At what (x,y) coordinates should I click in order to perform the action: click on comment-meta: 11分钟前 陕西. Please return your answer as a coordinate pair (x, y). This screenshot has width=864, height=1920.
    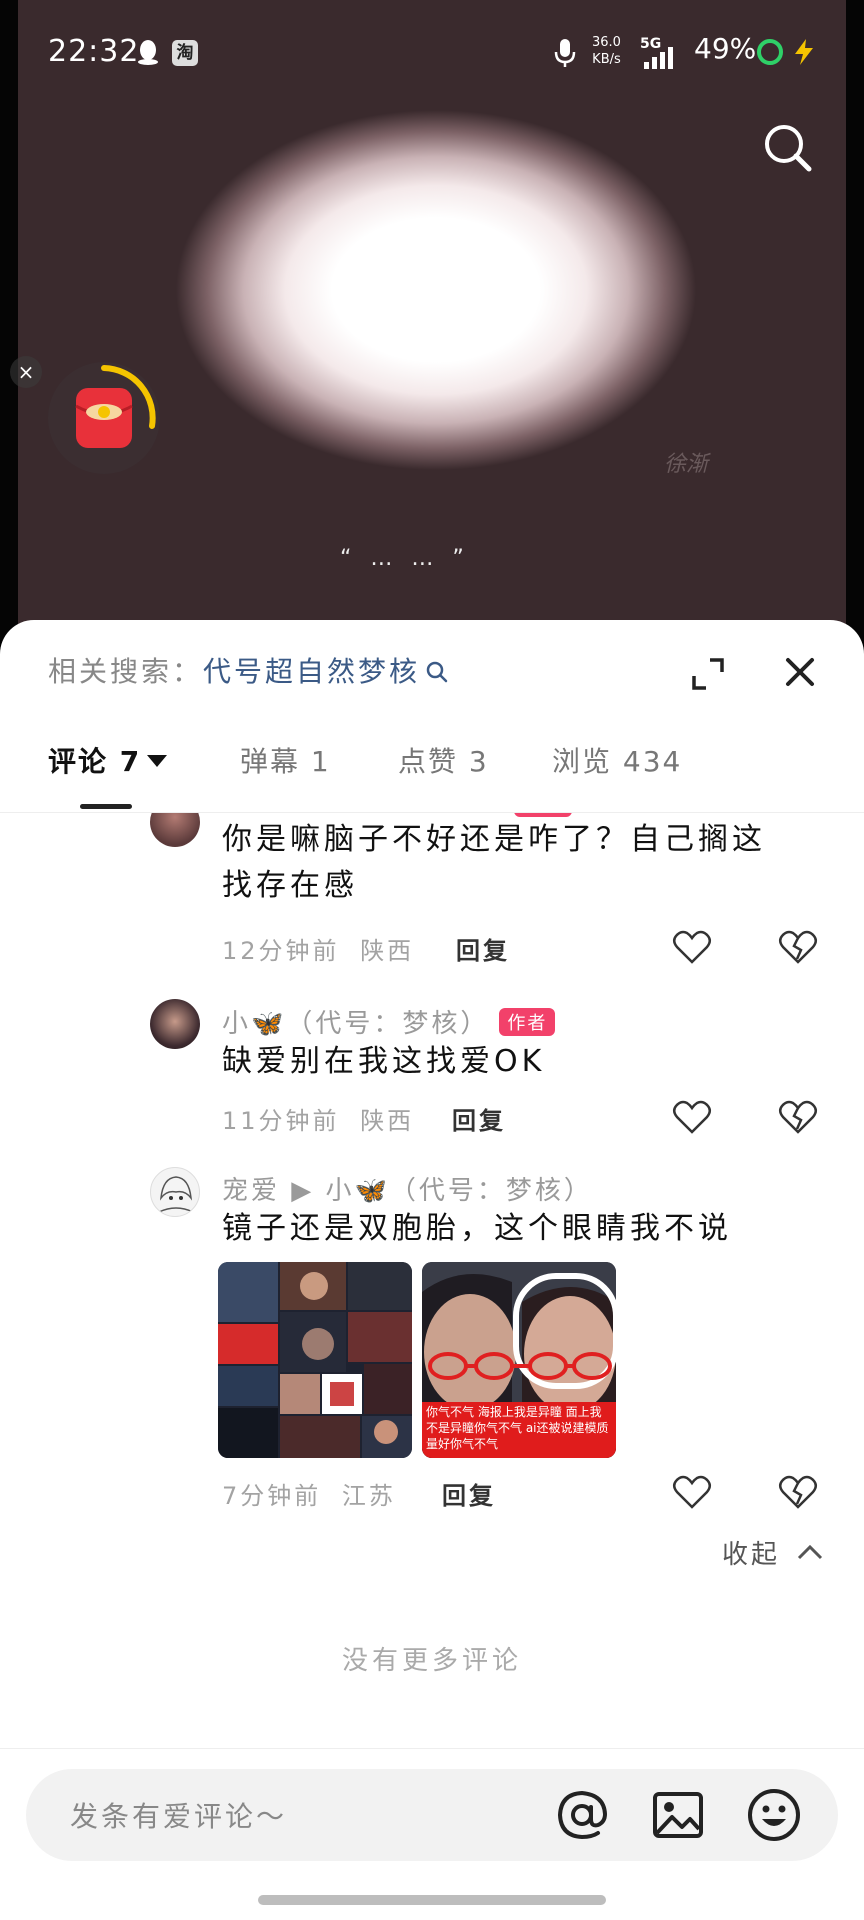
    Looking at the image, I should click on (318, 1118).